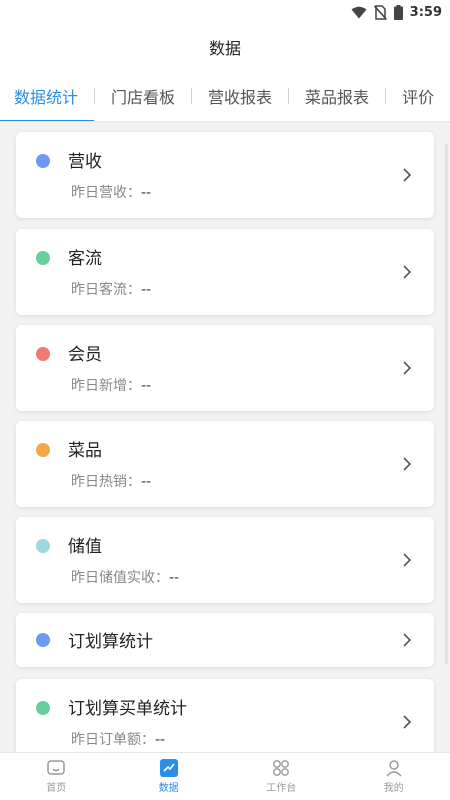 This screenshot has width=450, height=800. What do you see at coordinates (359, 12) in the screenshot?
I see `wifi-icon` at bounding box center [359, 12].